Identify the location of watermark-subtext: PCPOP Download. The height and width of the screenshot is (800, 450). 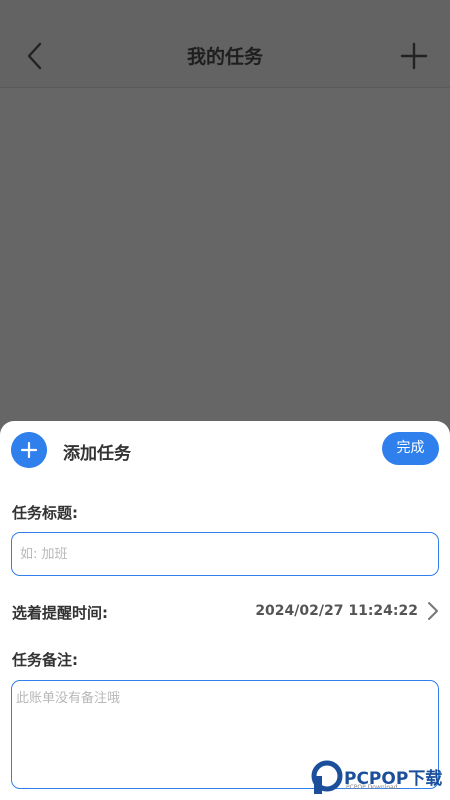
(372, 787).